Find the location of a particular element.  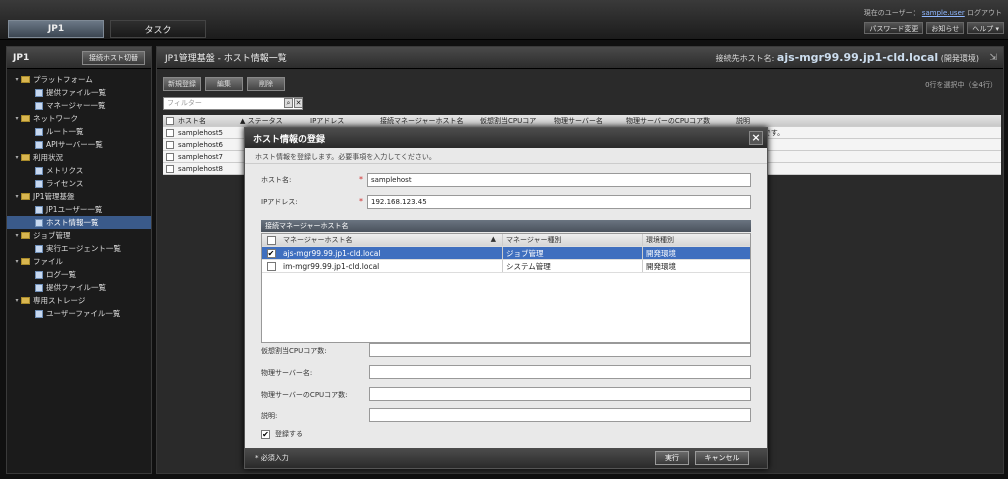

sidebar-item: ログ一覧 is located at coordinates (79, 274).